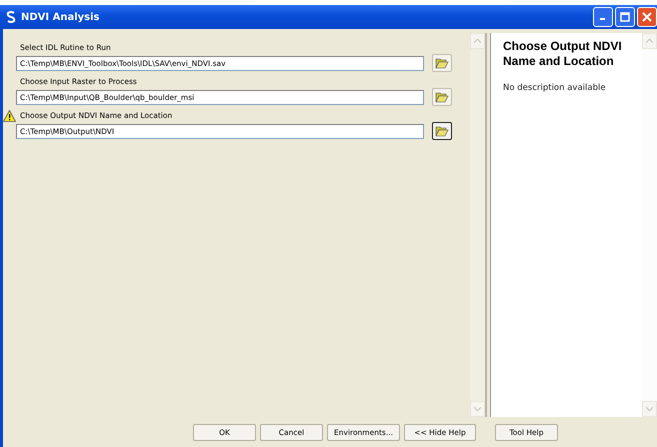 The width and height of the screenshot is (657, 447). What do you see at coordinates (555, 88) in the screenshot?
I see `help-description: No description available` at bounding box center [555, 88].